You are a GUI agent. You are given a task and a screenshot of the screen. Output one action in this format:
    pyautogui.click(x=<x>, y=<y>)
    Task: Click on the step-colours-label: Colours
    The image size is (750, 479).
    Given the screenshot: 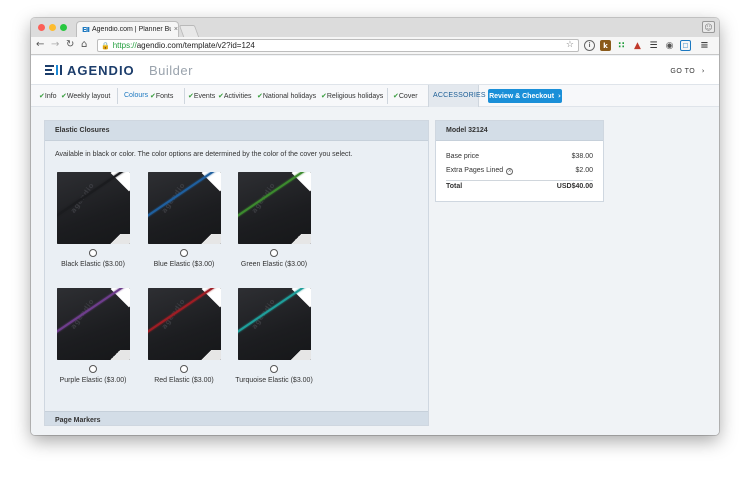 What is the action you would take?
    pyautogui.click(x=136, y=95)
    